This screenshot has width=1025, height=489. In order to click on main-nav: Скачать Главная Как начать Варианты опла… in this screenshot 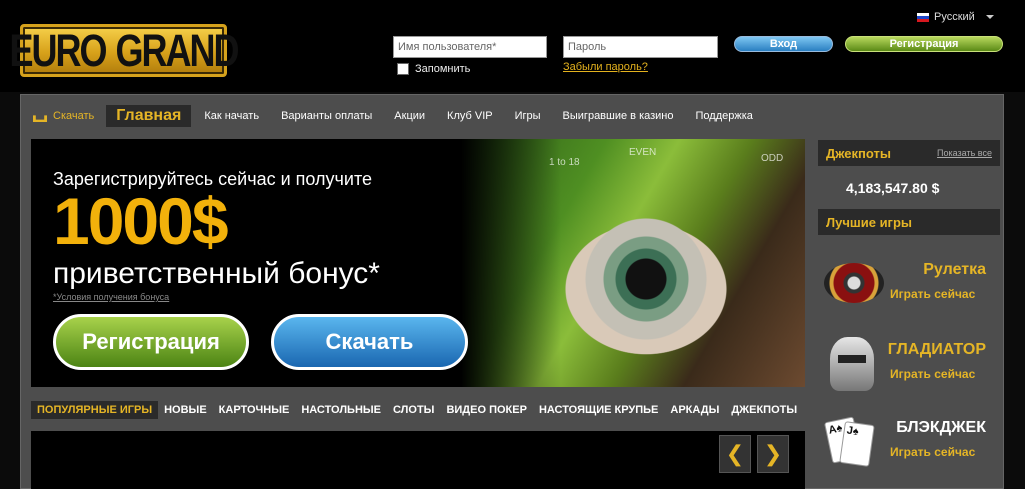, I will do `click(392, 116)`.